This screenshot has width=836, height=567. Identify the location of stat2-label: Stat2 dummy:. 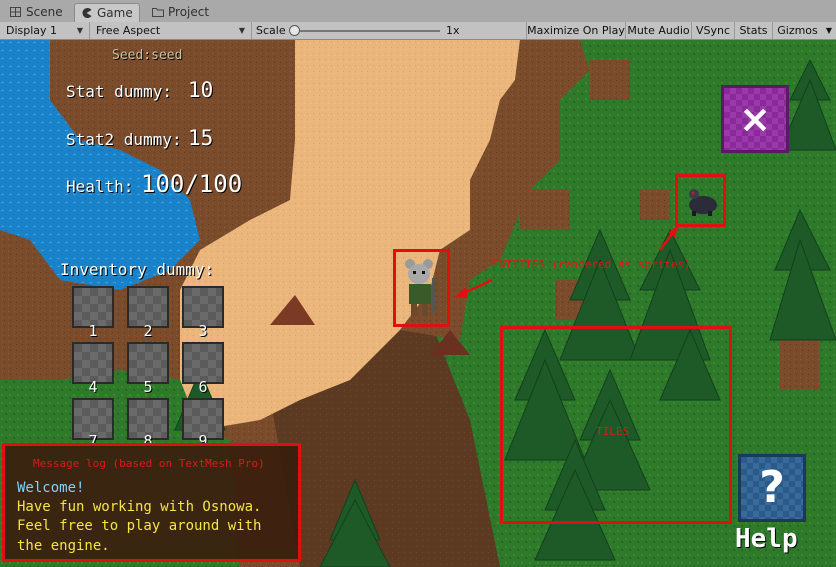
(124, 139).